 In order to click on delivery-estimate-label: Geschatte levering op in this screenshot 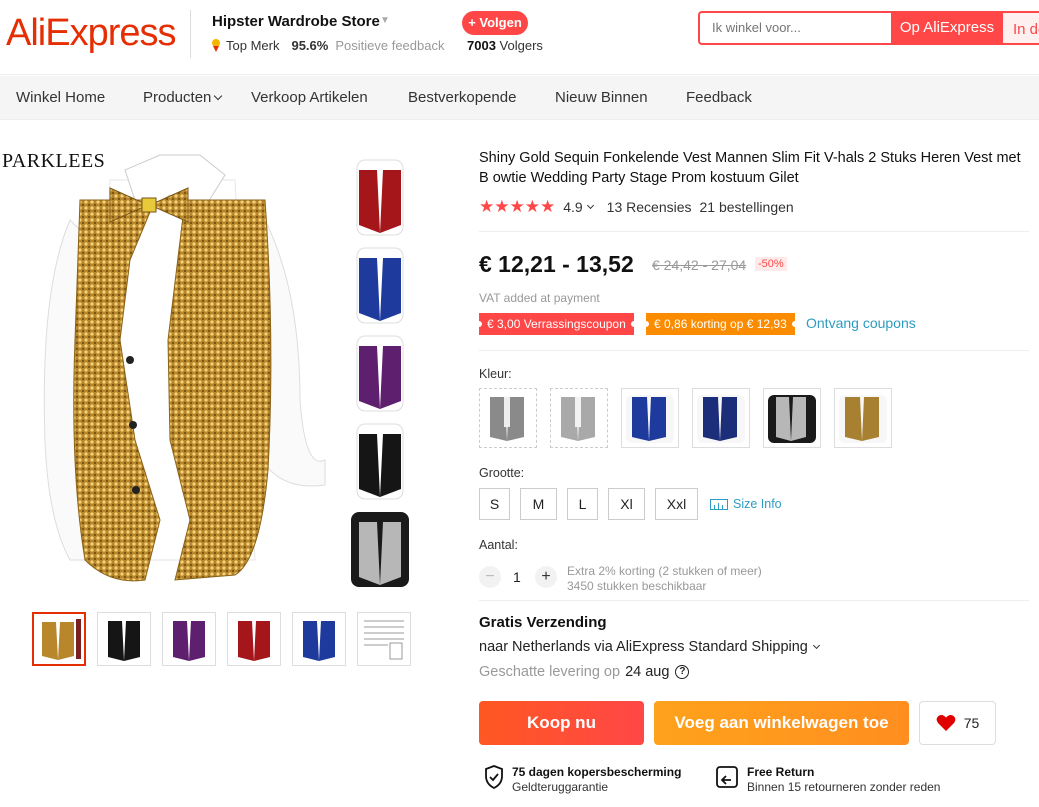, I will do `click(550, 672)`.